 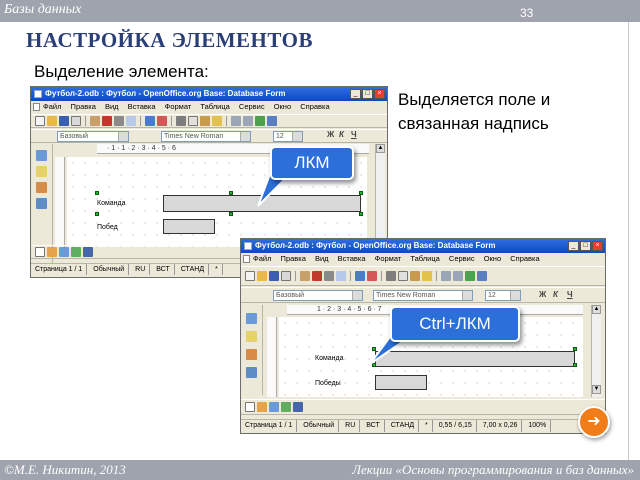 What do you see at coordinates (318, 295) in the screenshot?
I see `paragraph-style-combo: Базовый` at bounding box center [318, 295].